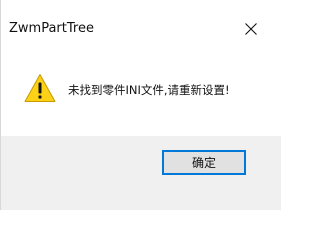 The height and width of the screenshot is (240, 320). I want to click on close-icon, so click(251, 29).